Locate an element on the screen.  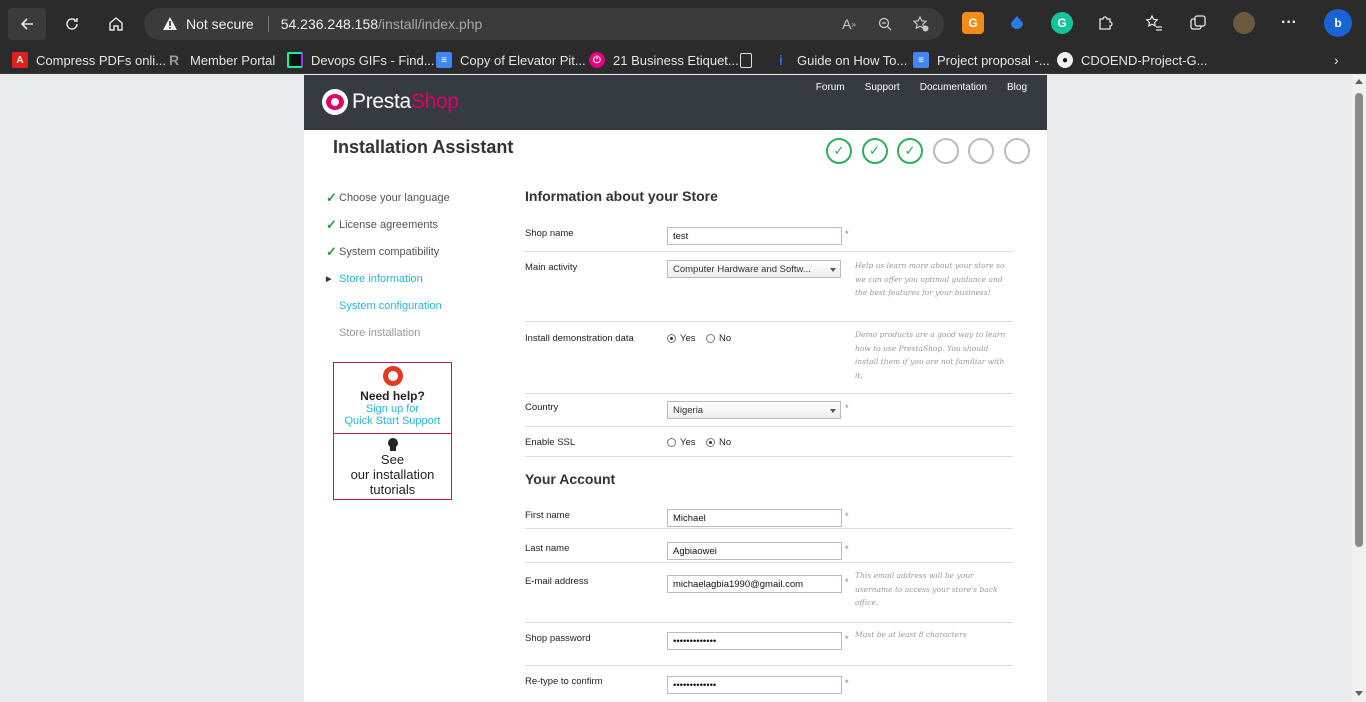
reload-button is located at coordinates (72, 24).